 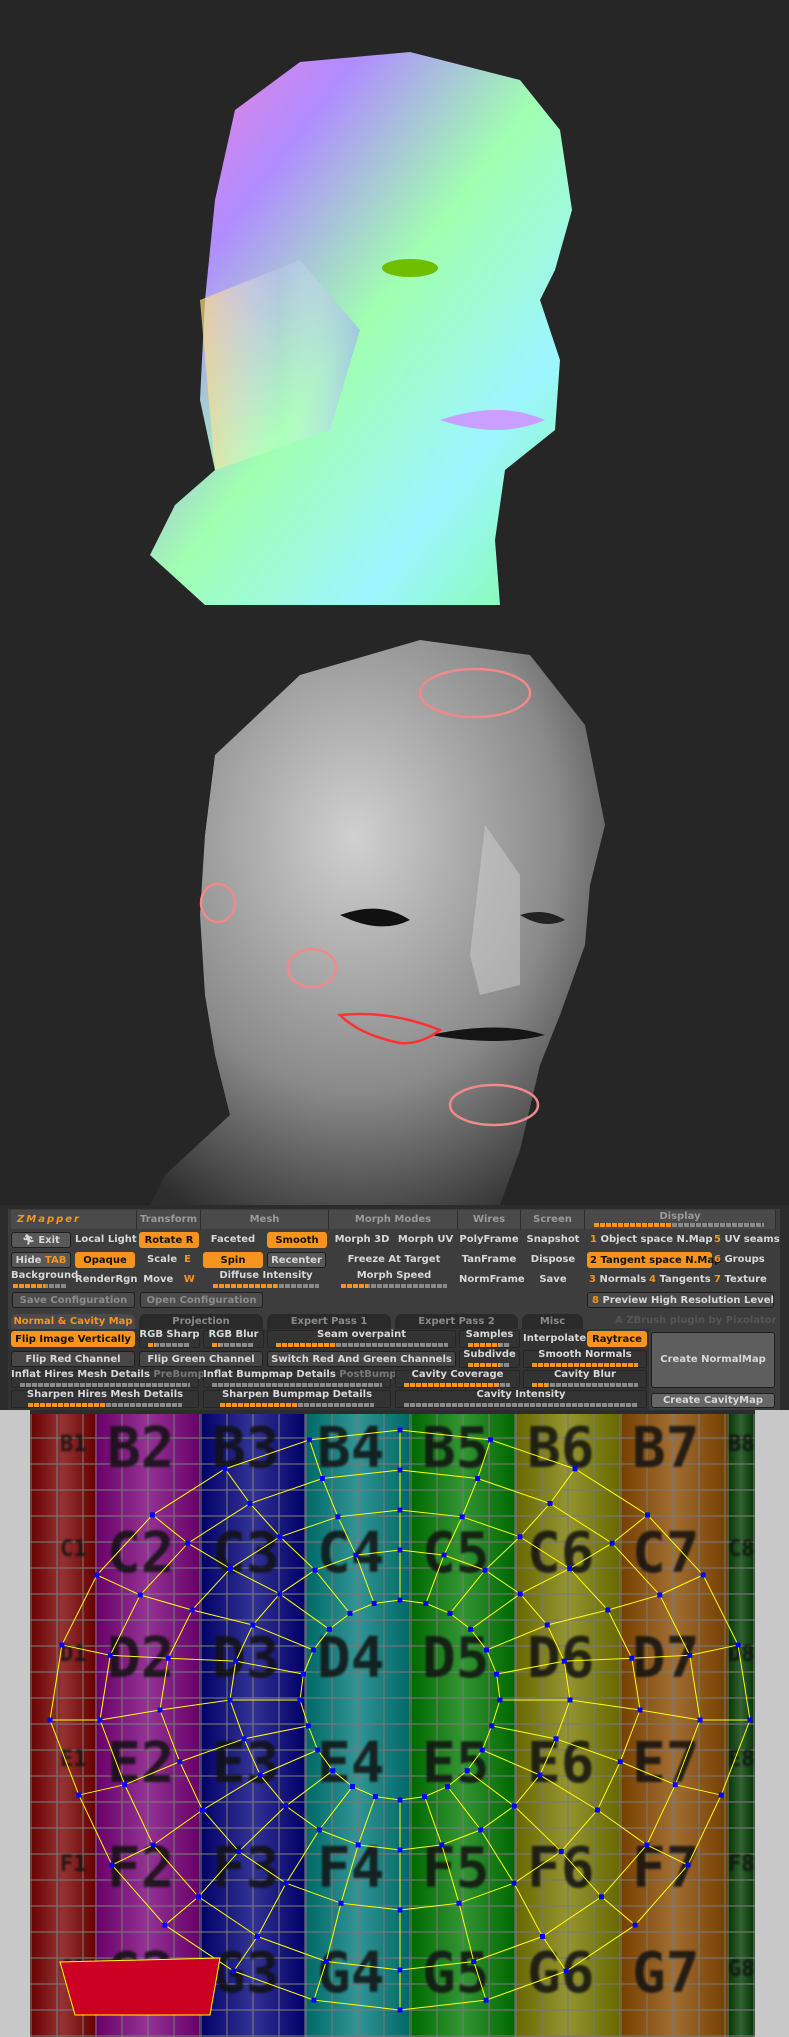 What do you see at coordinates (489, 1345) in the screenshot?
I see `samples-slider` at bounding box center [489, 1345].